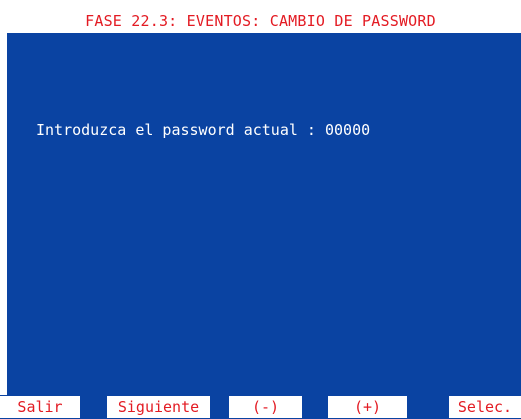 The width and height of the screenshot is (521, 419). What do you see at coordinates (485, 407) in the screenshot?
I see `select-button: Selec.` at bounding box center [485, 407].